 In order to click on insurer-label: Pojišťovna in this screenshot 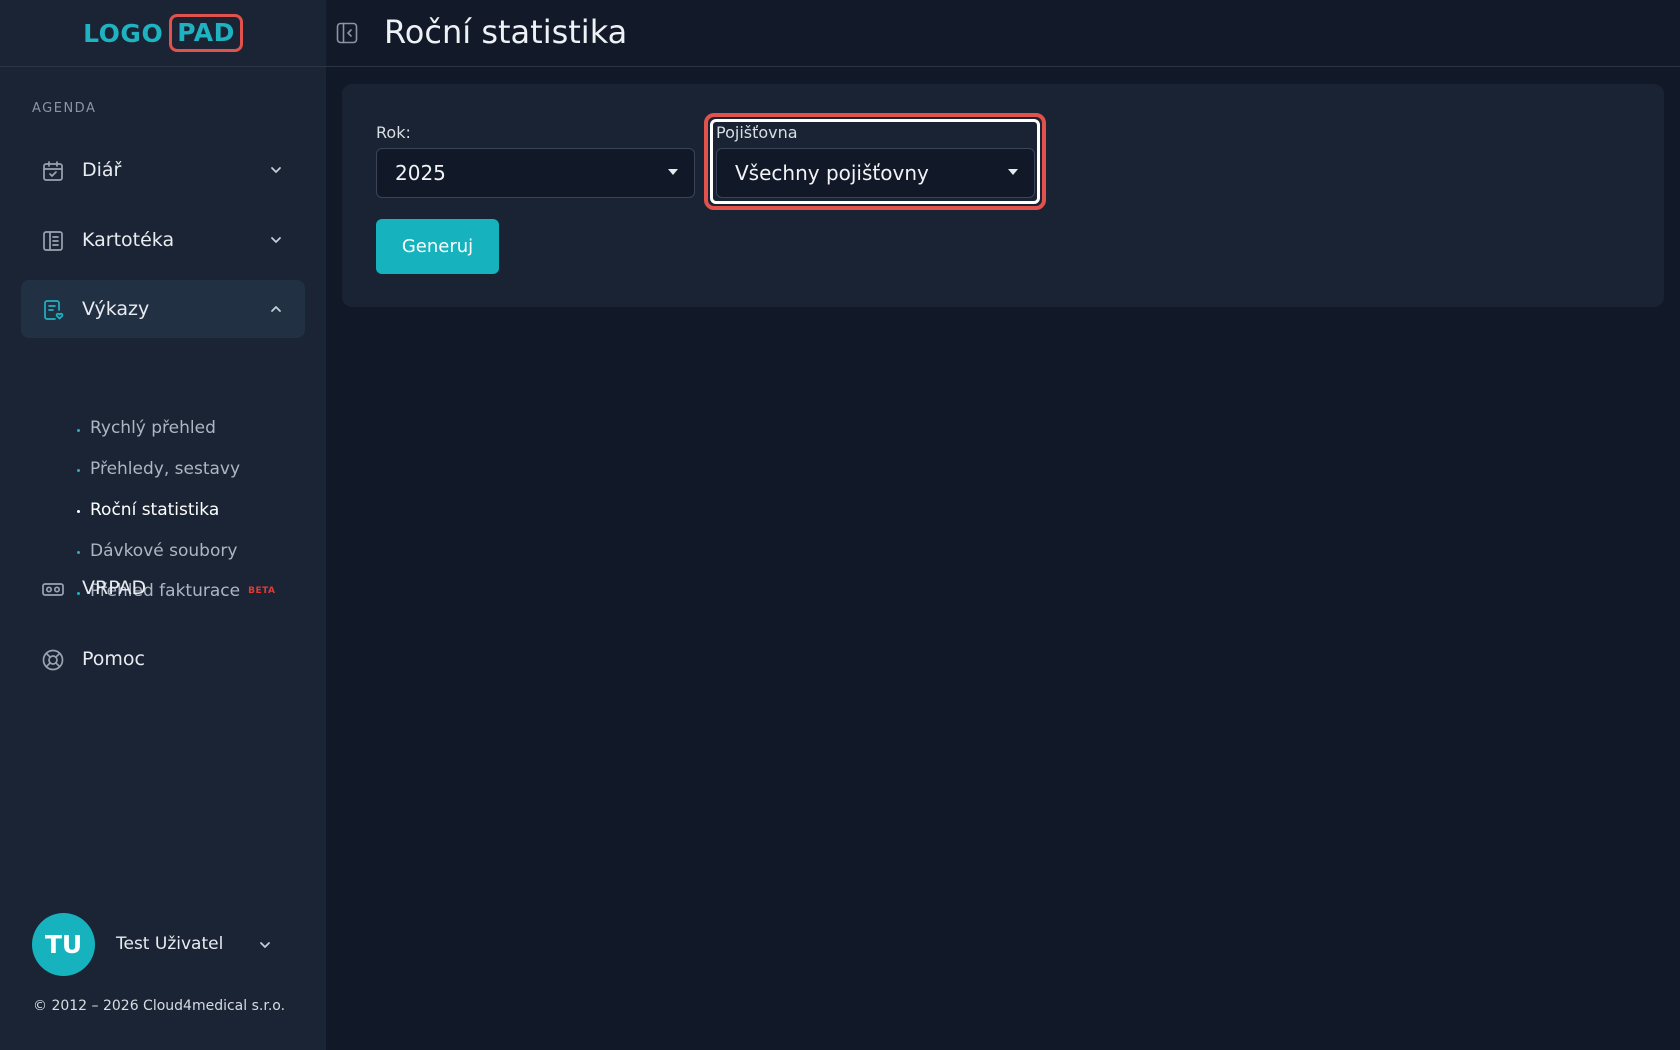, I will do `click(757, 132)`.